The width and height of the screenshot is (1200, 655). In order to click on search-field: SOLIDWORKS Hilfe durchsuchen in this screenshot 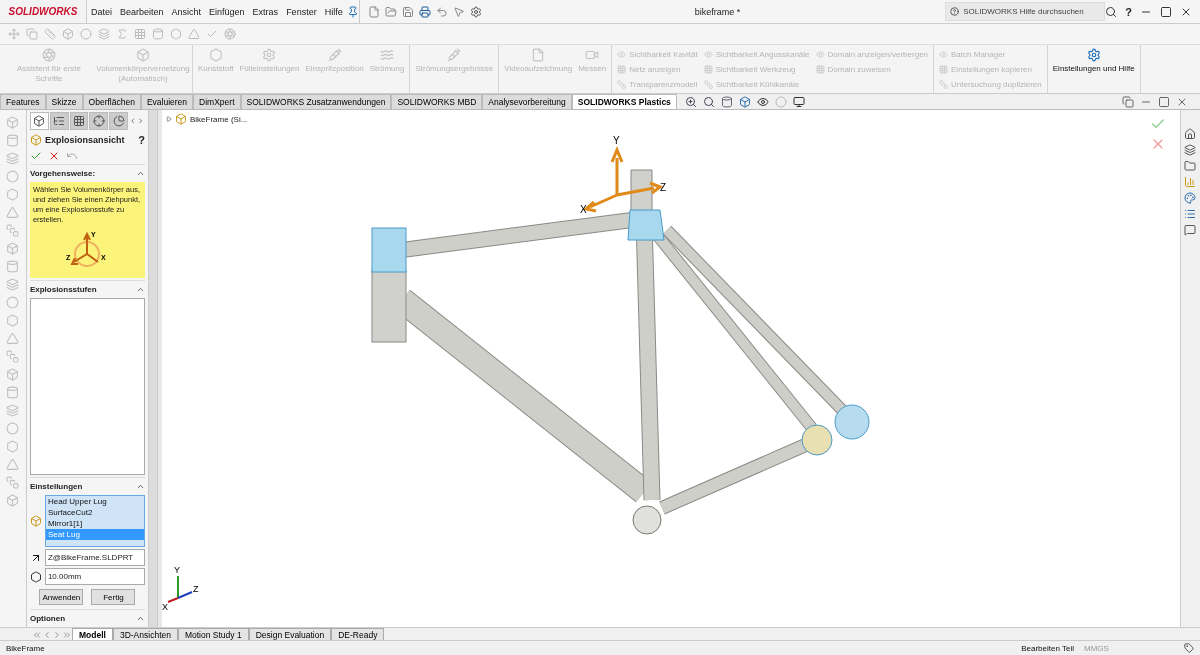, I will do `click(1025, 11)`.